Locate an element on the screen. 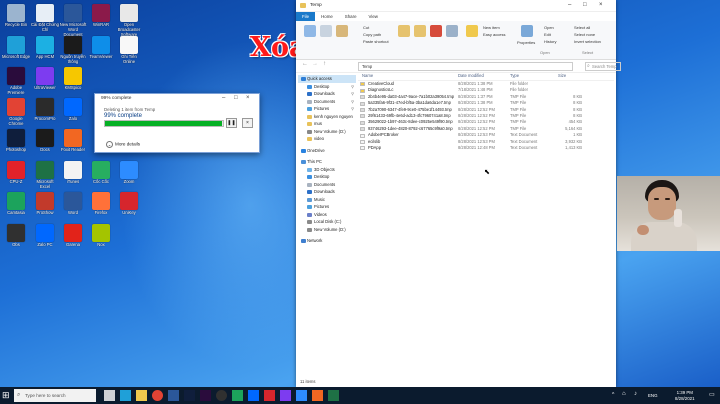 The height and width of the screenshot is (404, 720). obs-icon is located at coordinates (221, 395).